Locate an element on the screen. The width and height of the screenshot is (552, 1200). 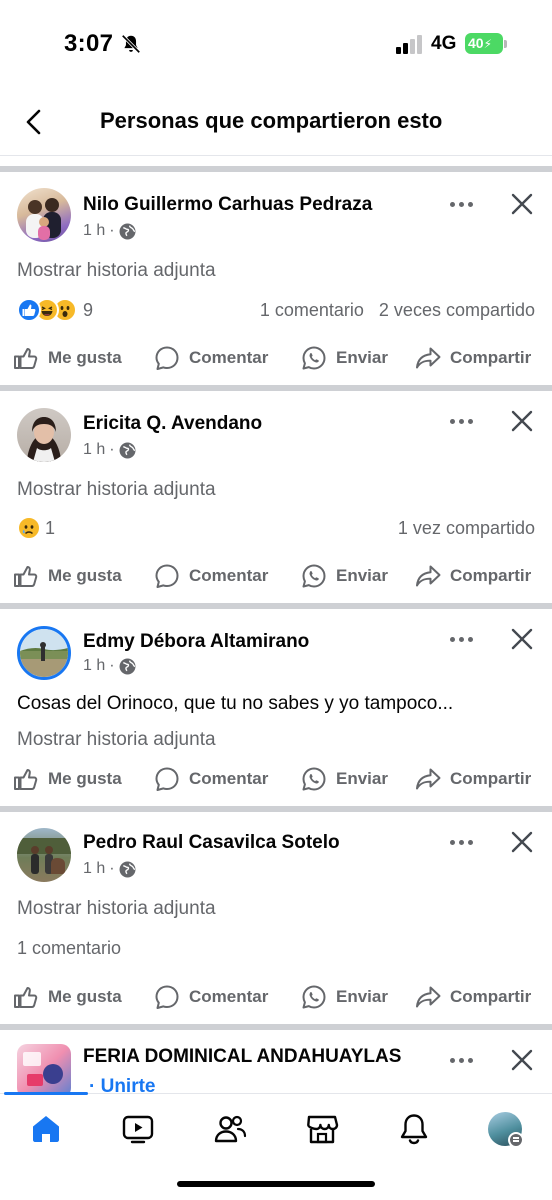
shares-count: 1 vez compartido is located at coordinates (466, 528).